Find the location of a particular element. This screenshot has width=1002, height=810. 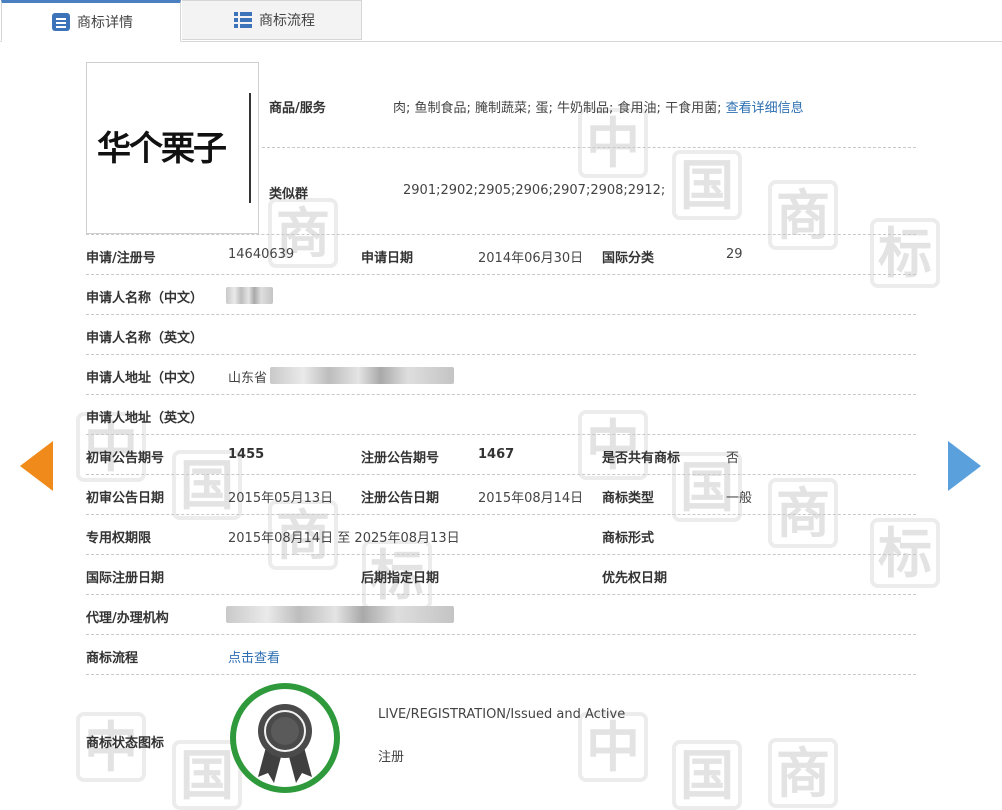

priority-date-label: 优先权日期 is located at coordinates (635, 578).